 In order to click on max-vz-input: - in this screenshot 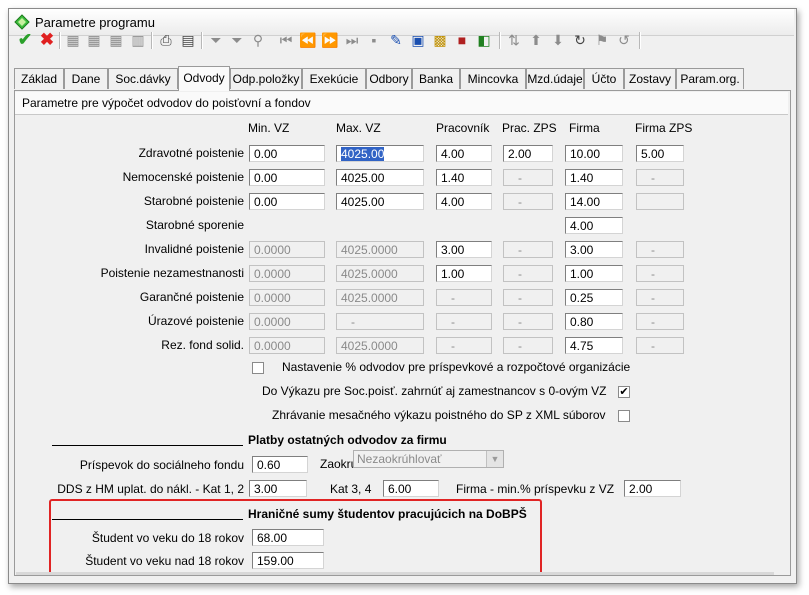, I will do `click(380, 321)`.